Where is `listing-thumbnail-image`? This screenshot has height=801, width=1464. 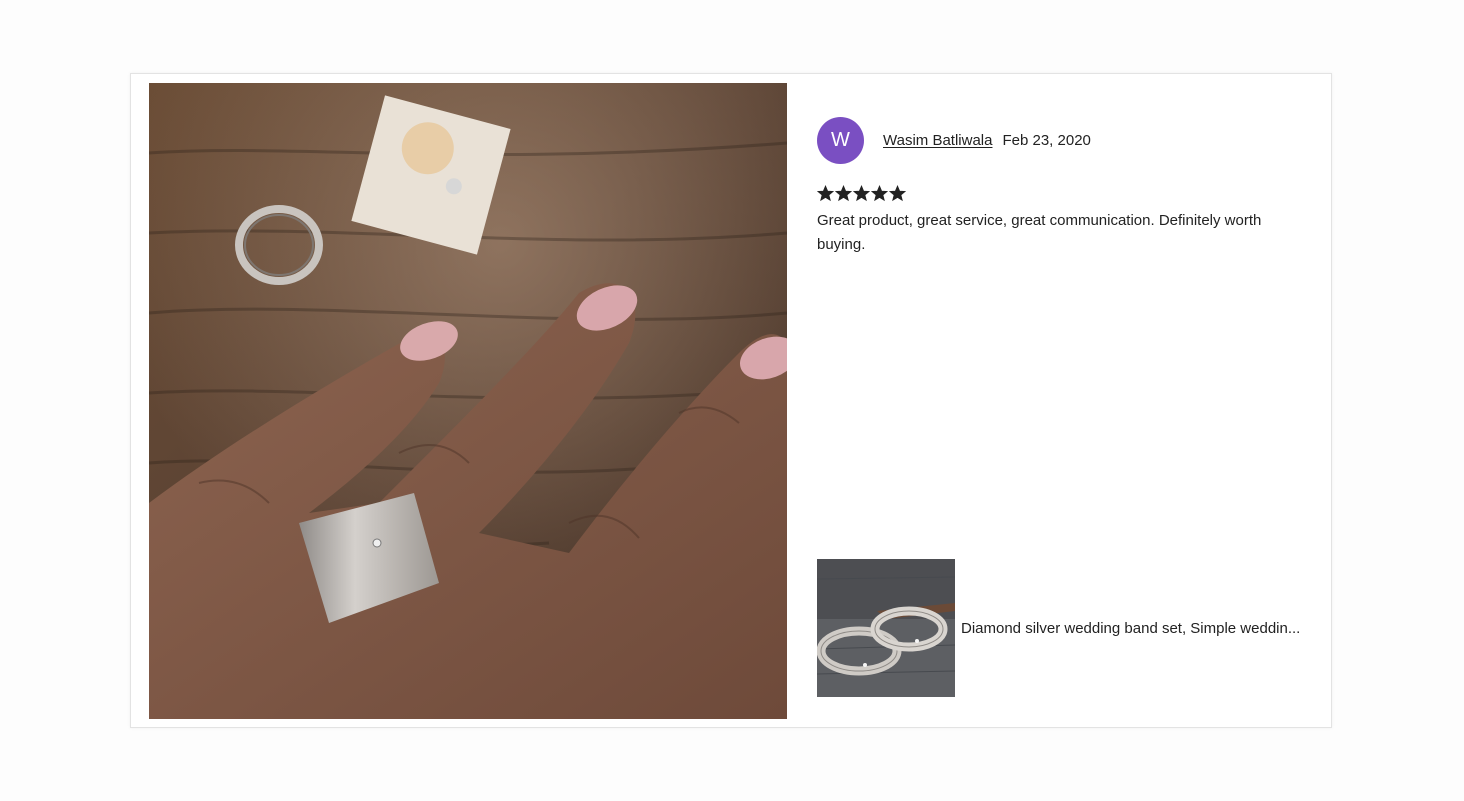 listing-thumbnail-image is located at coordinates (886, 628).